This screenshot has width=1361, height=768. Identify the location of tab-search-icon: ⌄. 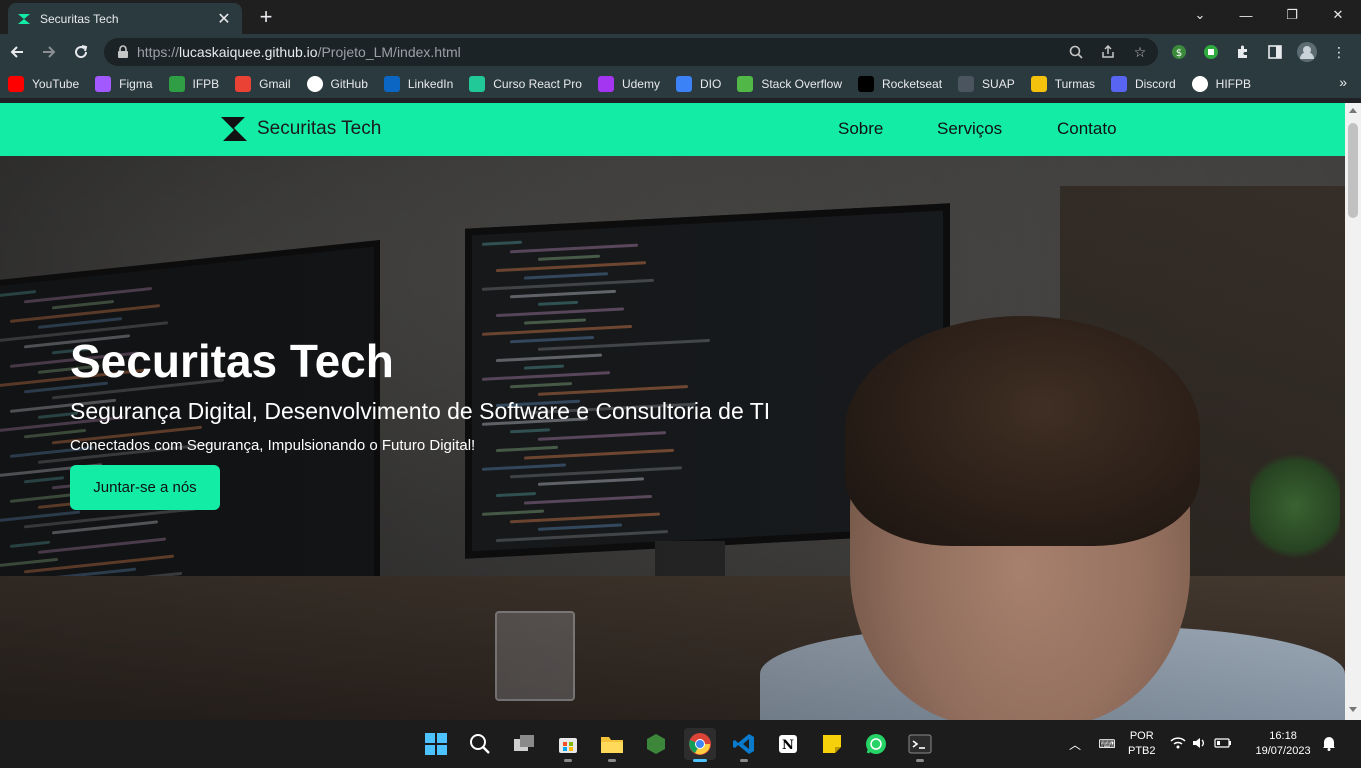
(1200, 15).